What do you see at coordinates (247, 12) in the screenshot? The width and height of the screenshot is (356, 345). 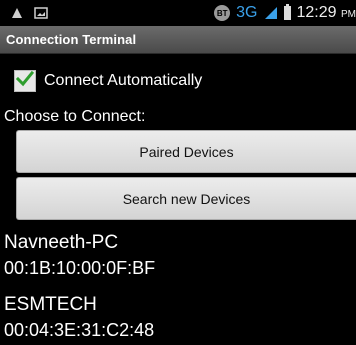 I see `network-type: 3G` at bounding box center [247, 12].